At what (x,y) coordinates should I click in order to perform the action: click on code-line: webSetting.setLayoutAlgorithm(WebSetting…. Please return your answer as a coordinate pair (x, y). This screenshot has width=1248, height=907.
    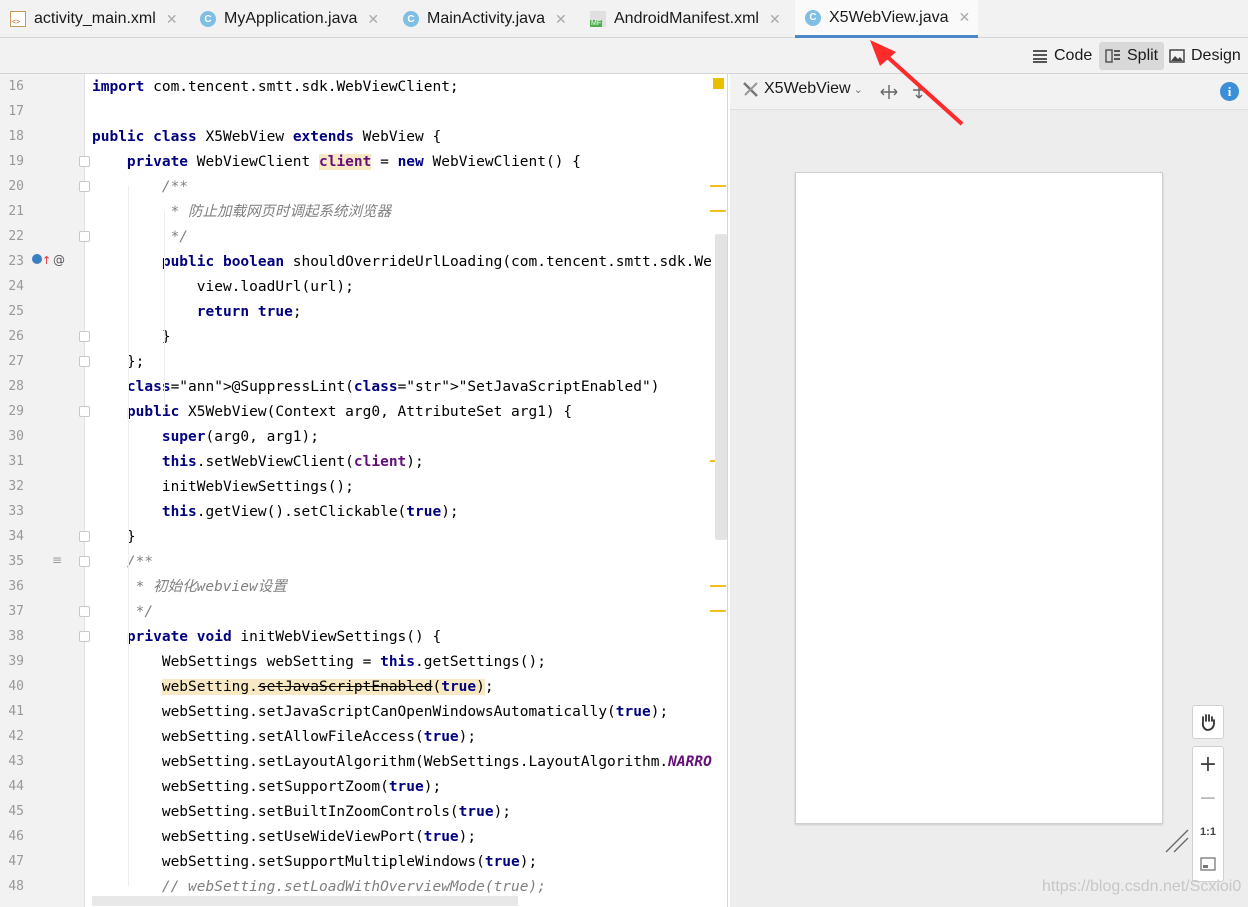
    Looking at the image, I should click on (402, 762).